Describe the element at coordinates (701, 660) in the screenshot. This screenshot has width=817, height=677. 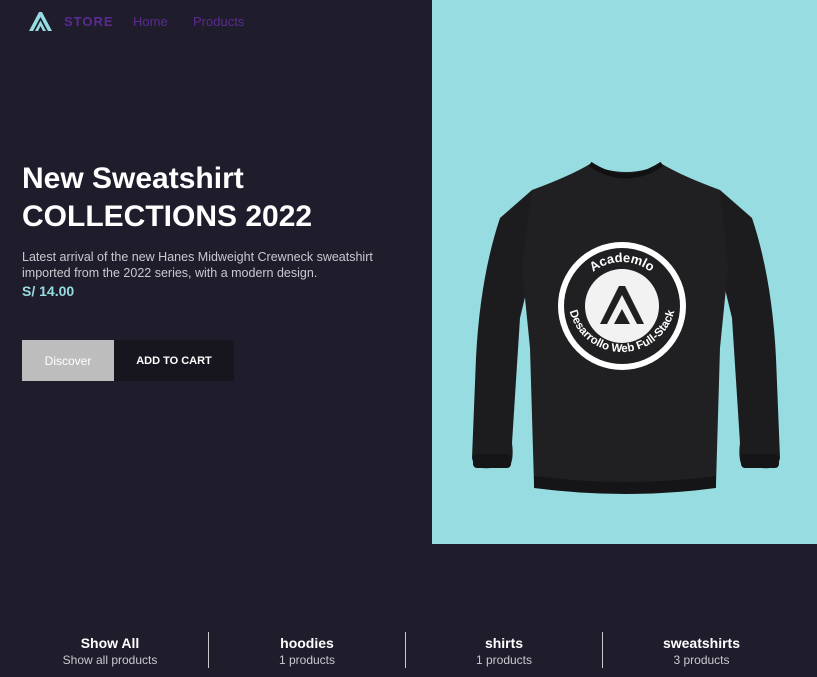
I see `category-subtitle: 3 products` at that location.